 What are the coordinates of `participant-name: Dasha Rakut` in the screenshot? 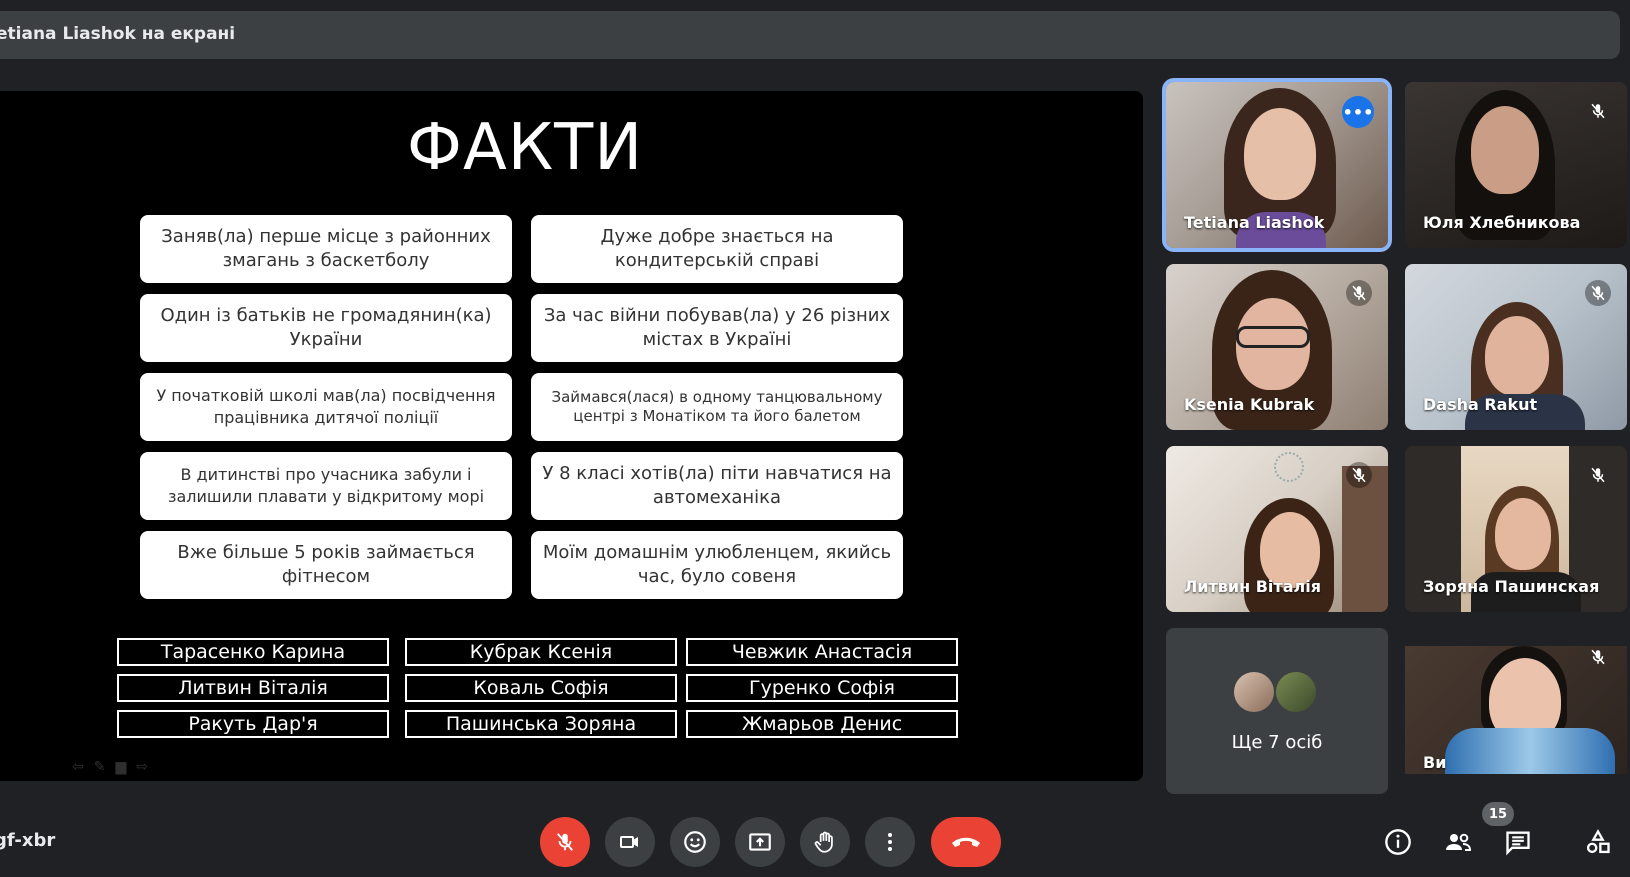 It's located at (1480, 404).